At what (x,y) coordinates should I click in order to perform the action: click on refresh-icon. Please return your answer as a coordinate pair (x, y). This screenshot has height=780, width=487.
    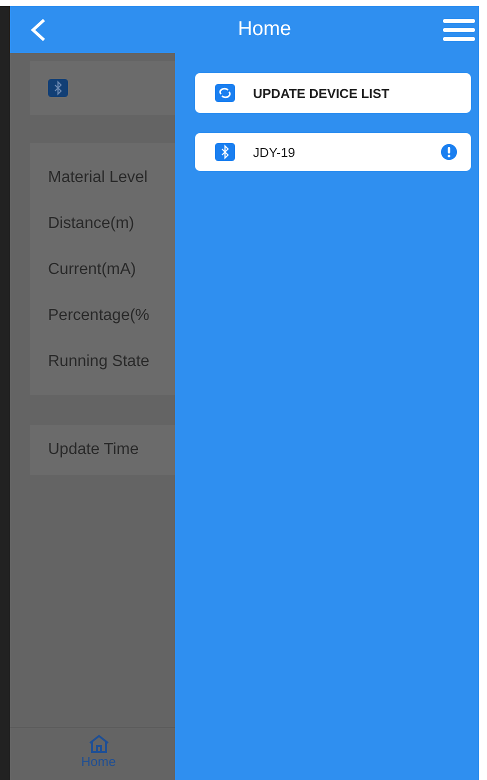
    Looking at the image, I should click on (225, 93).